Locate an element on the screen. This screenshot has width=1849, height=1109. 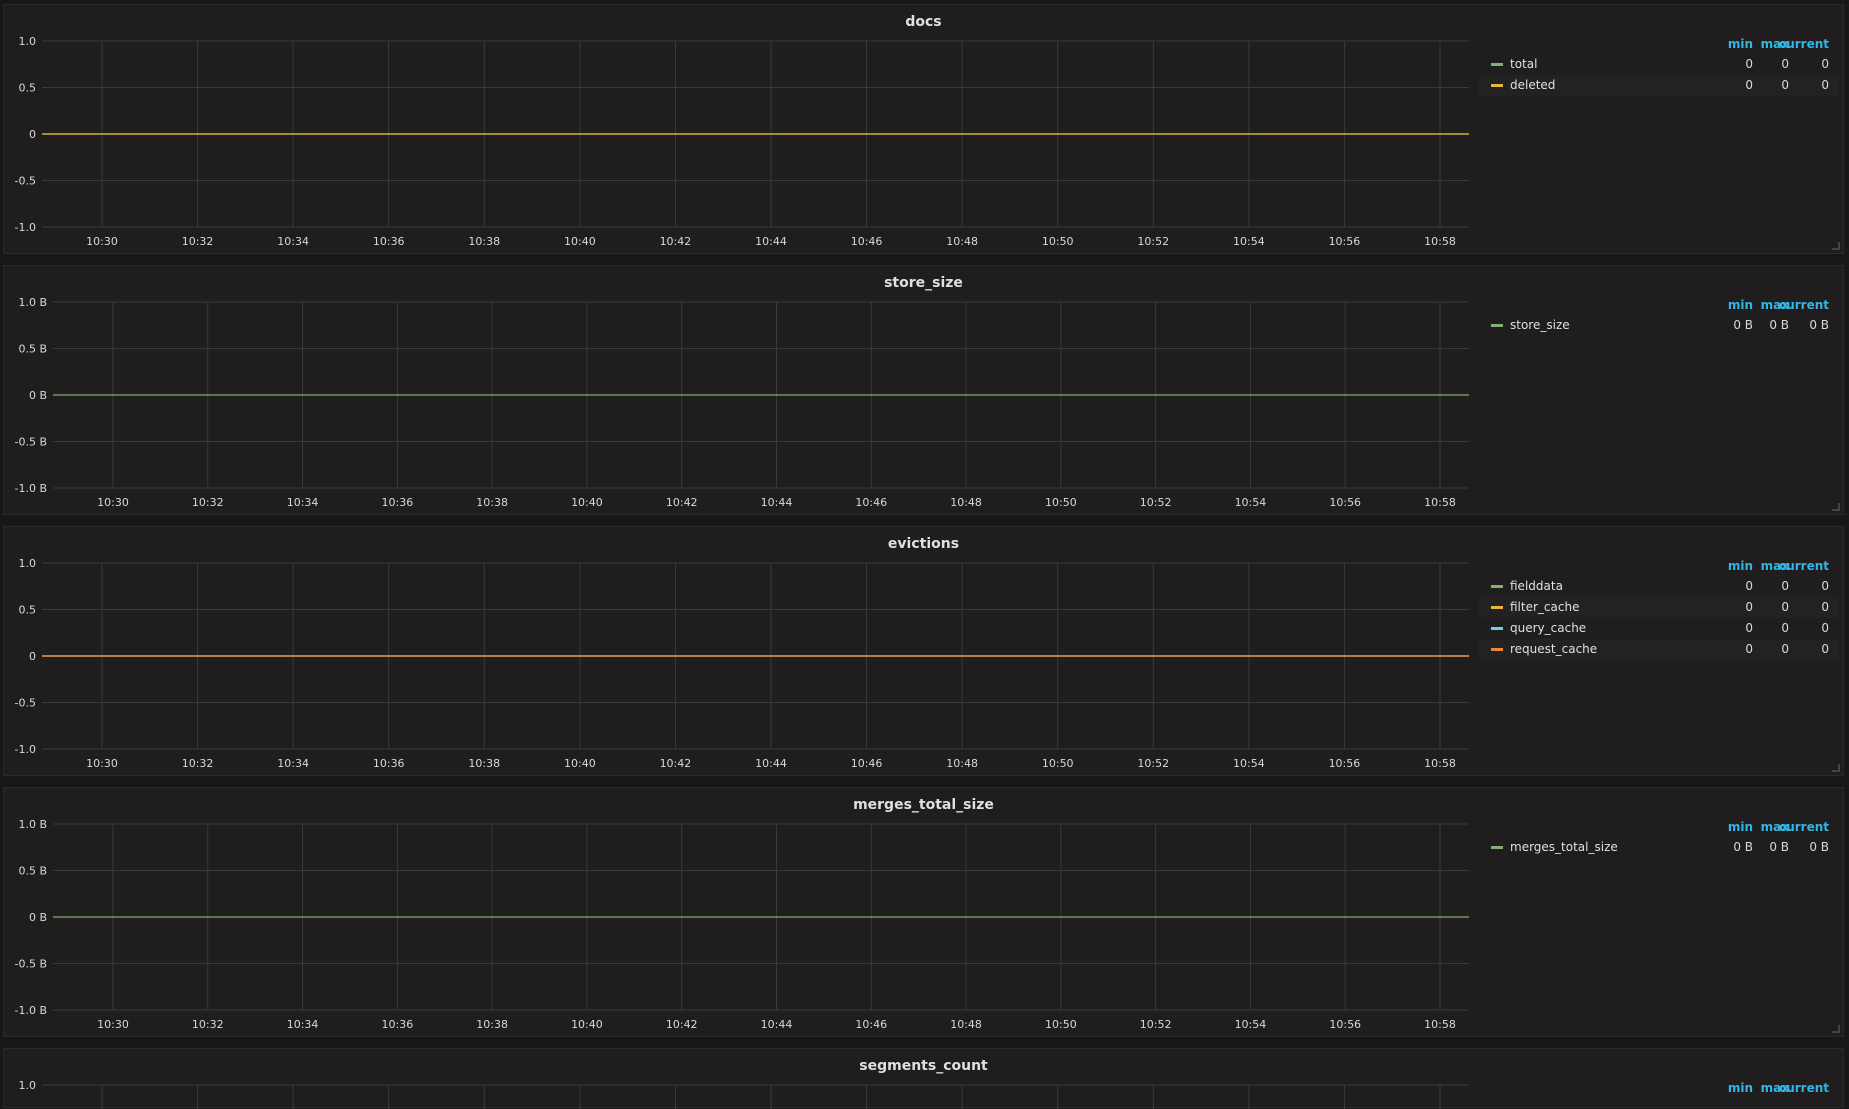
legend-series-name: request_cache is located at coordinates (1553, 649).